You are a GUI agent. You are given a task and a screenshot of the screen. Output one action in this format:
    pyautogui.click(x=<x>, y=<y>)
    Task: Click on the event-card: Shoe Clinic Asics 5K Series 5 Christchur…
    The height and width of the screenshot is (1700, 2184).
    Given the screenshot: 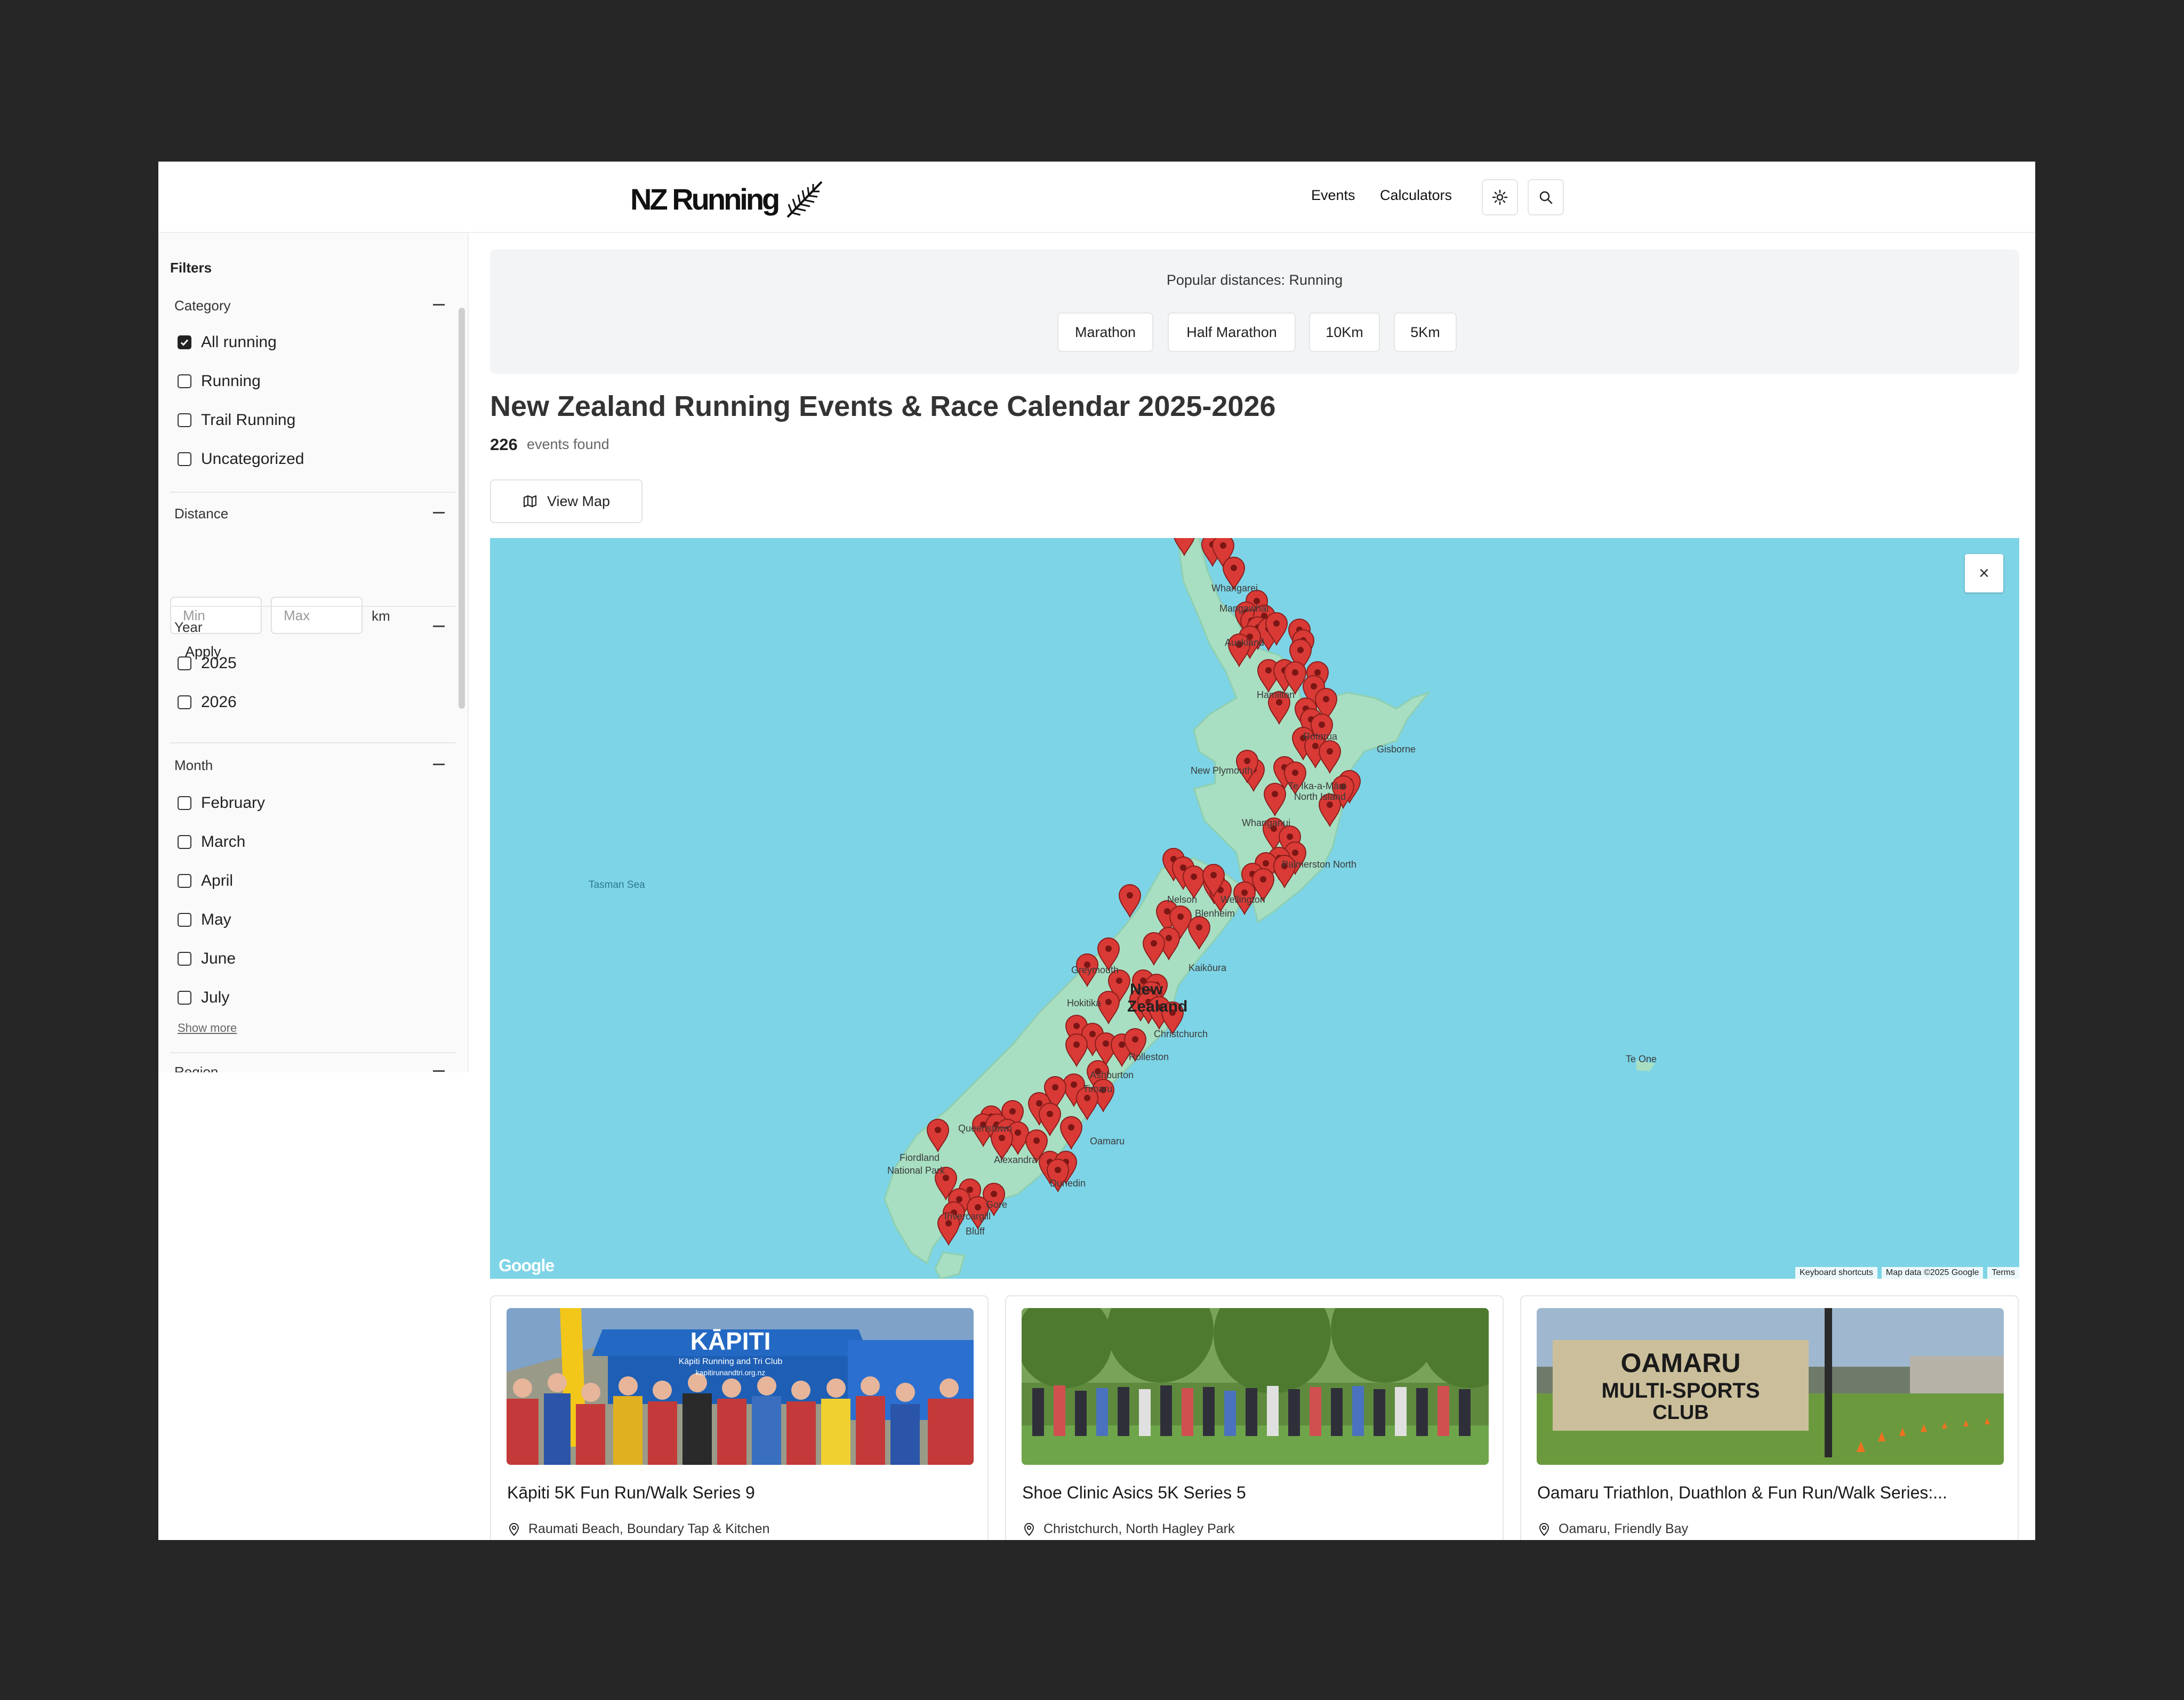 What is the action you would take?
    pyautogui.click(x=1254, y=1417)
    